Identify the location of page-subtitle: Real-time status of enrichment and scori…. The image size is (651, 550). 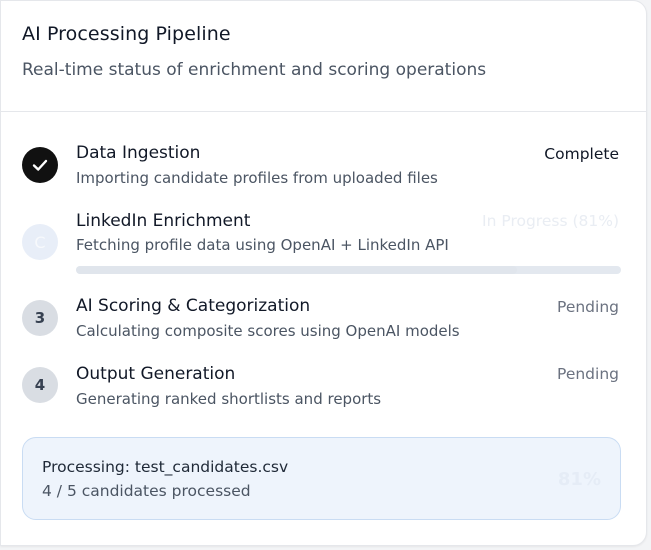
(254, 70).